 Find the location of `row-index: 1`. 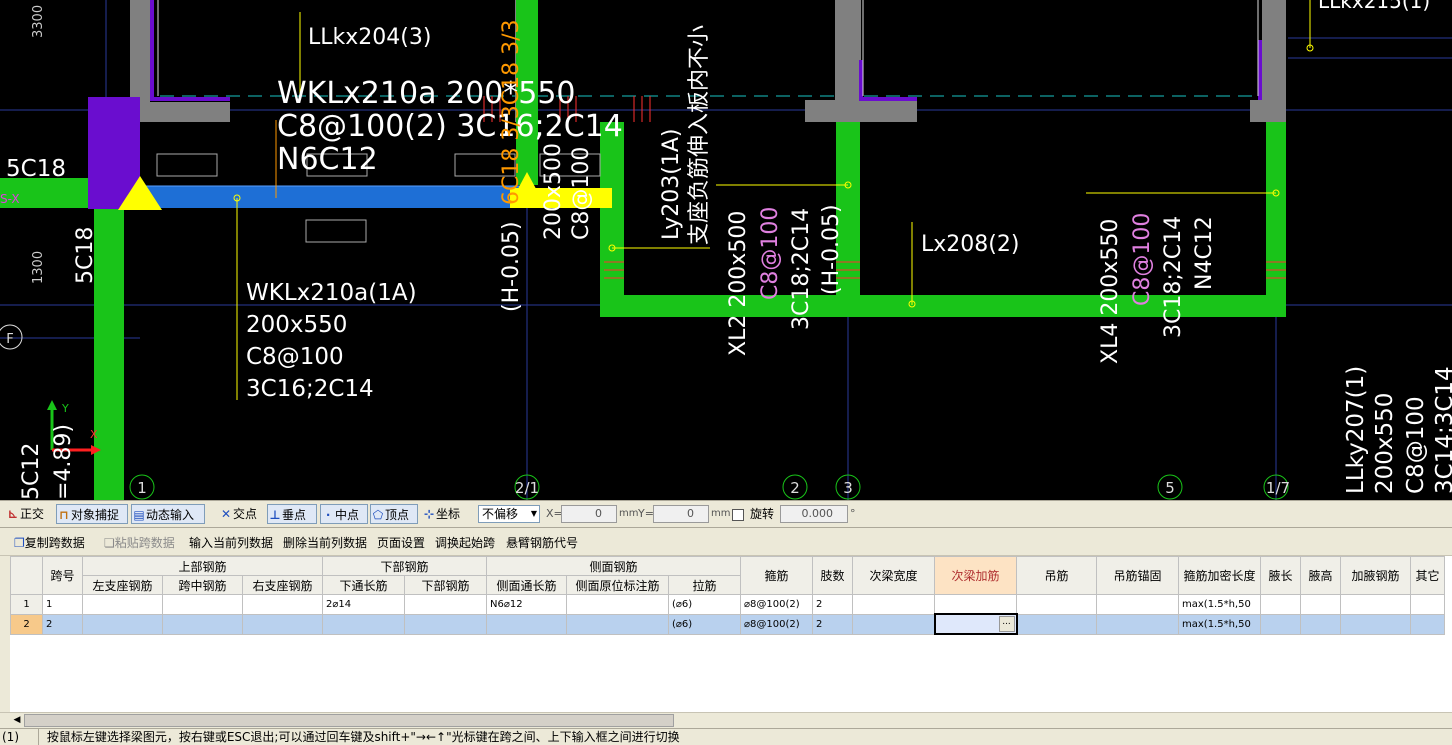

row-index: 1 is located at coordinates (26, 604).